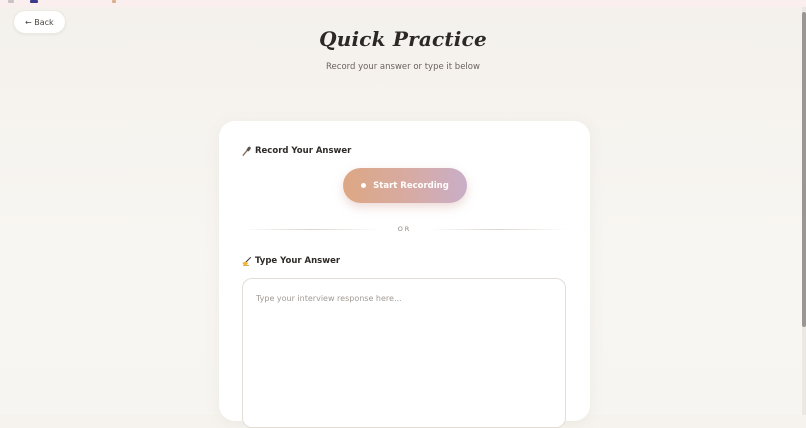 The image size is (806, 428). Describe the element at coordinates (311, 229) in the screenshot. I see `divider-line-left` at that location.